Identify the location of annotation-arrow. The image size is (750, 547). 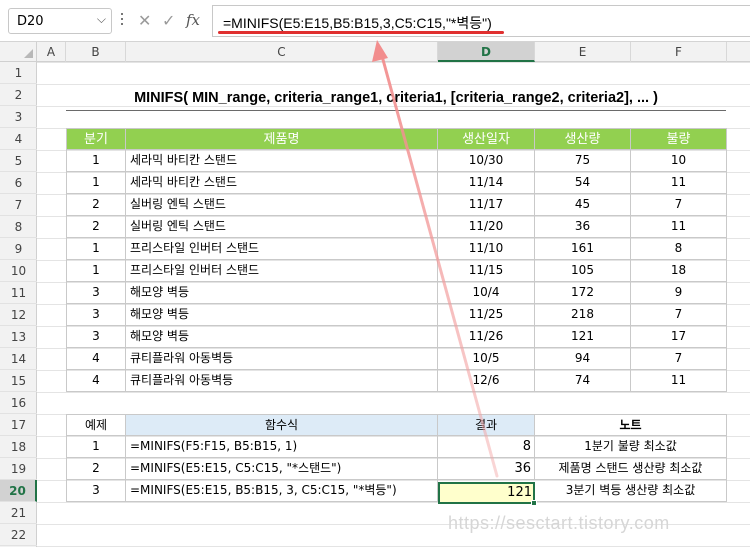
(435, 259).